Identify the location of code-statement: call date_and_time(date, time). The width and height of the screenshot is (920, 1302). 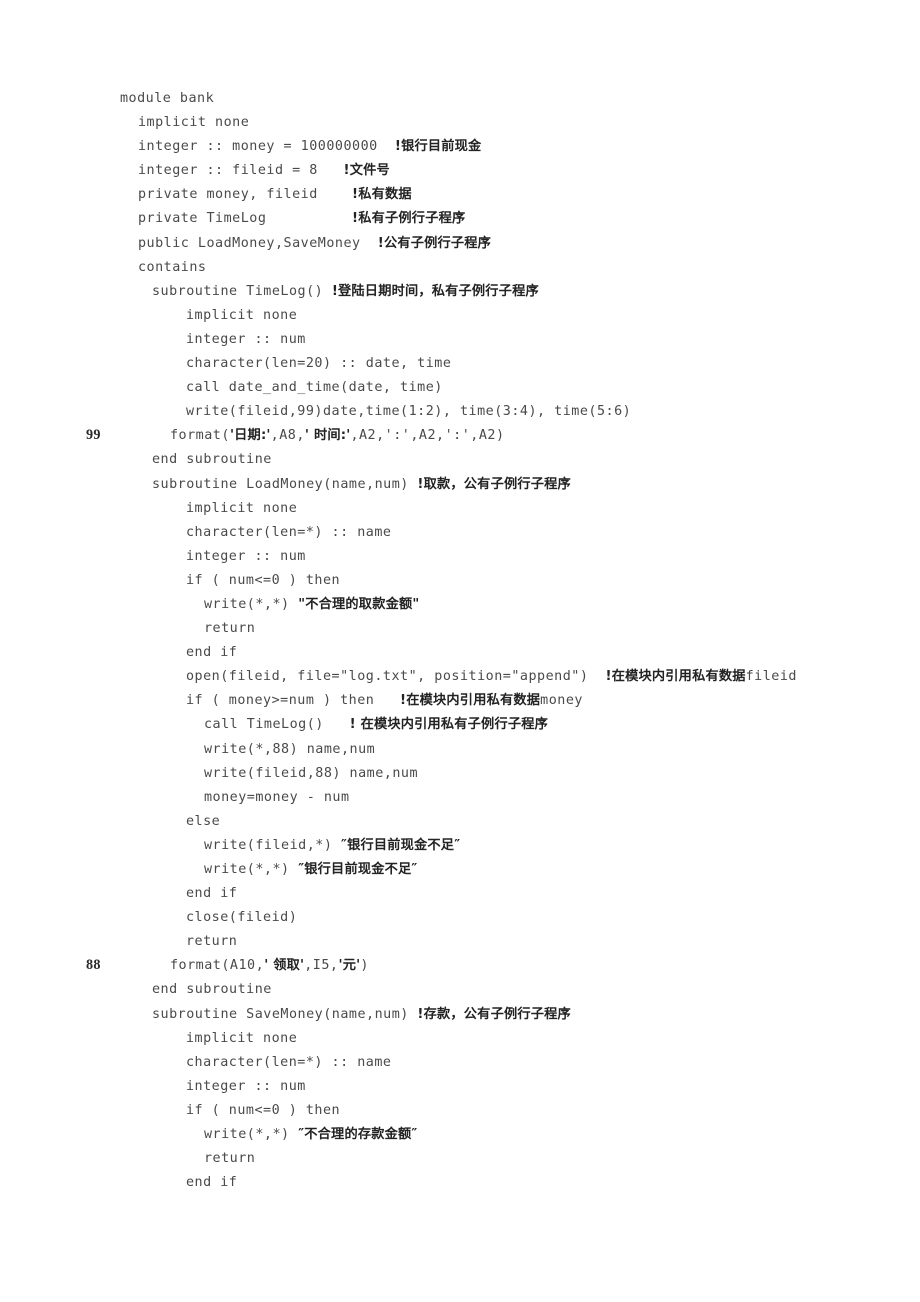
(281, 387).